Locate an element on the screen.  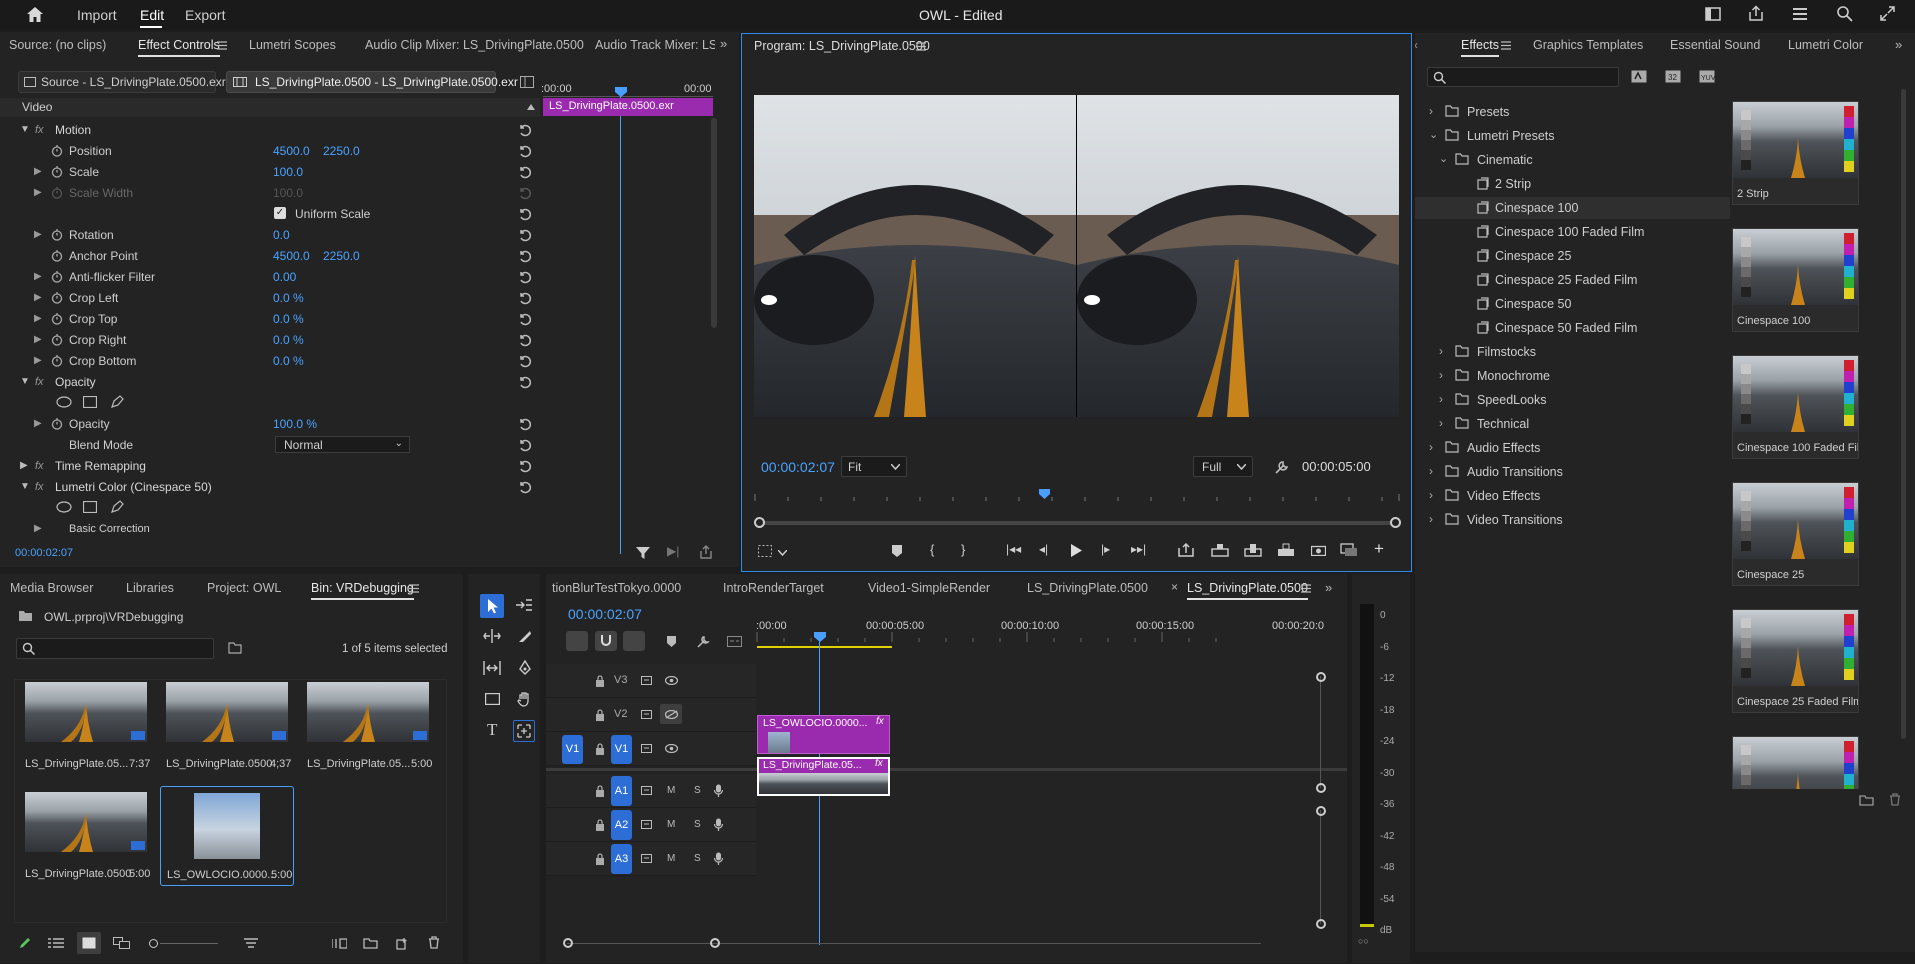
ec-playhead-handle is located at coordinates (621, 92).